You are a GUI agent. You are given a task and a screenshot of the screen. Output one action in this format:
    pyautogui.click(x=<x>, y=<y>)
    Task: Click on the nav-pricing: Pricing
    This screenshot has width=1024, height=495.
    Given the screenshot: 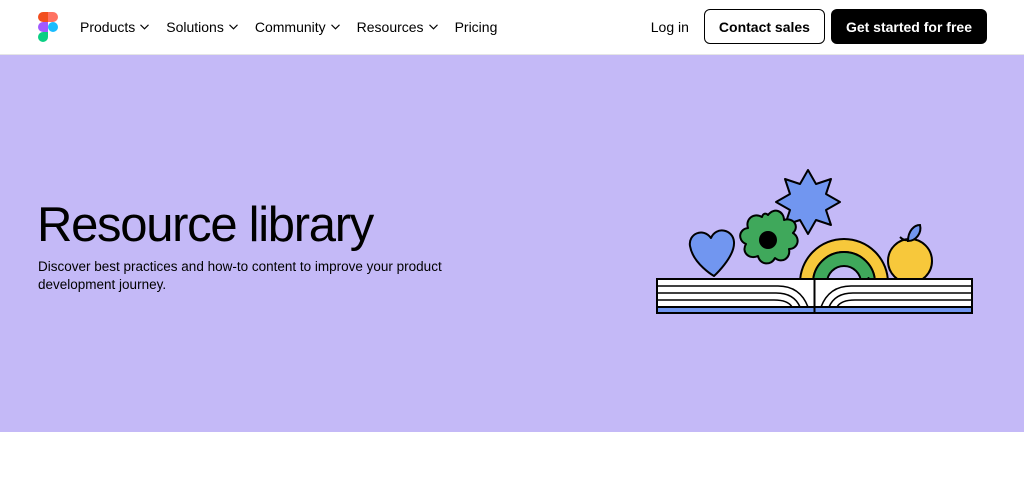 What is the action you would take?
    pyautogui.click(x=476, y=27)
    